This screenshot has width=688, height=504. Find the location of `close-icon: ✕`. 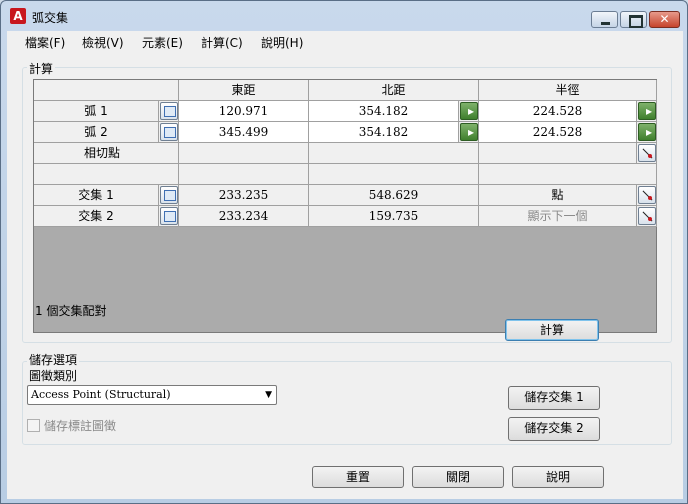

close-icon: ✕ is located at coordinates (664, 19).